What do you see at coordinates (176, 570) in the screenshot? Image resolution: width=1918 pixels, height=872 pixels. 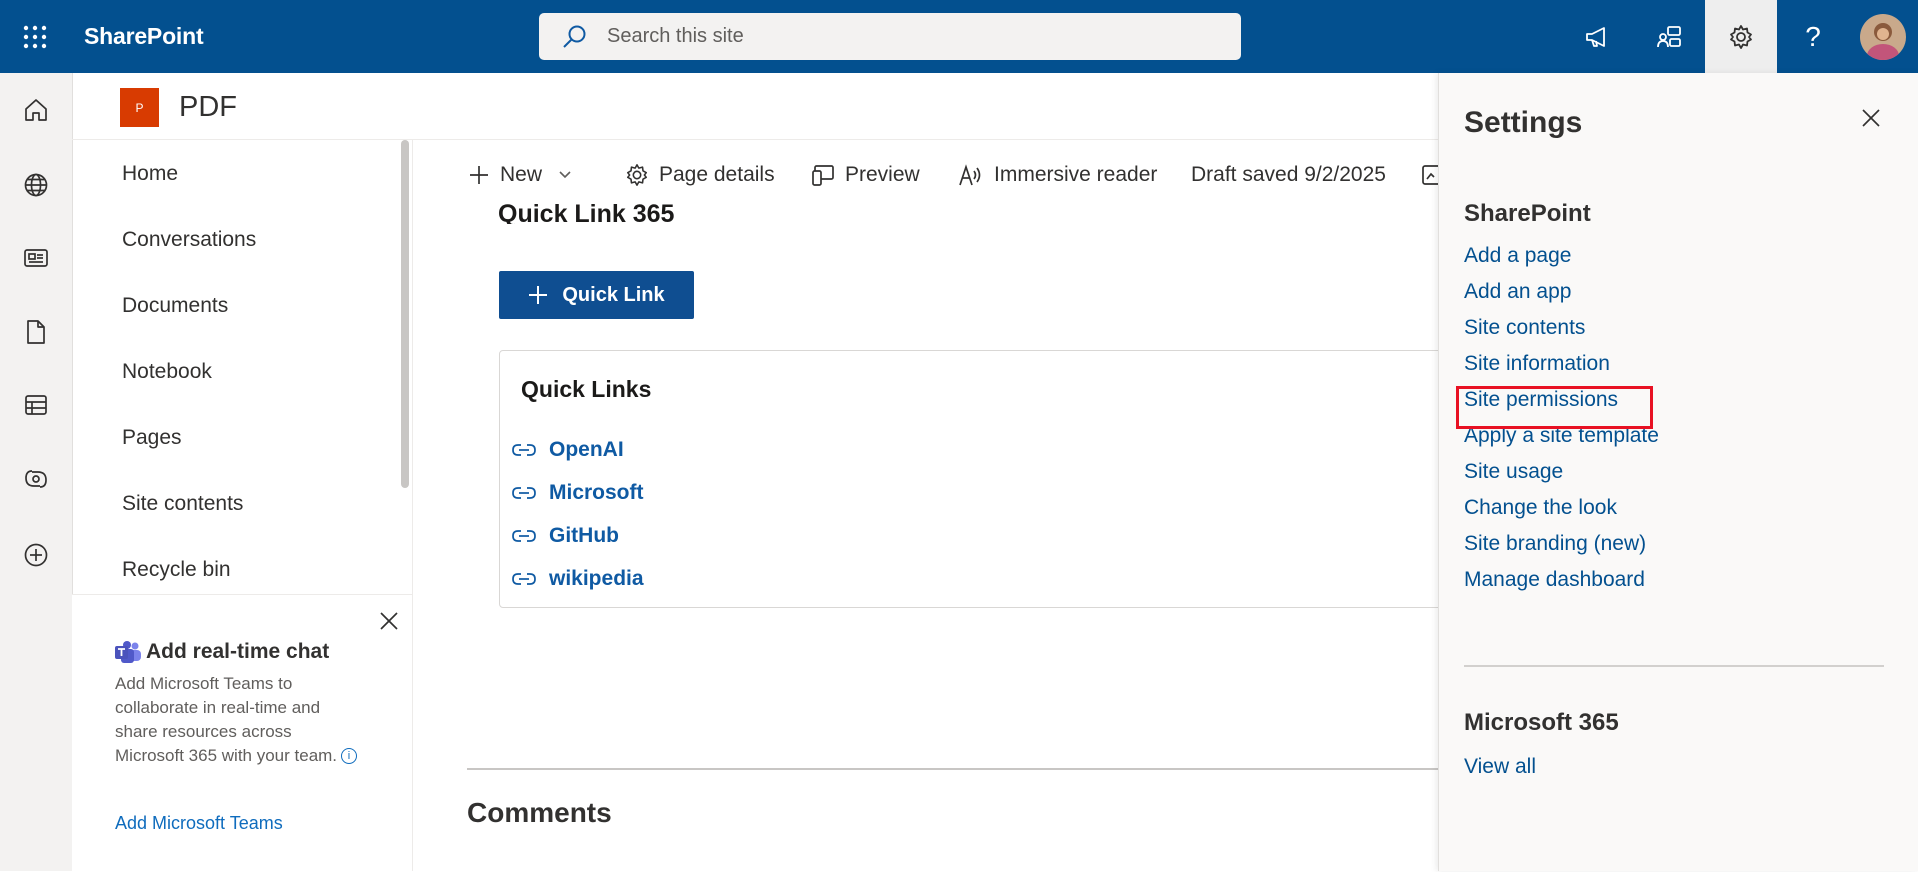 I see `nav-item-recycle-bin: Recycle bin` at bounding box center [176, 570].